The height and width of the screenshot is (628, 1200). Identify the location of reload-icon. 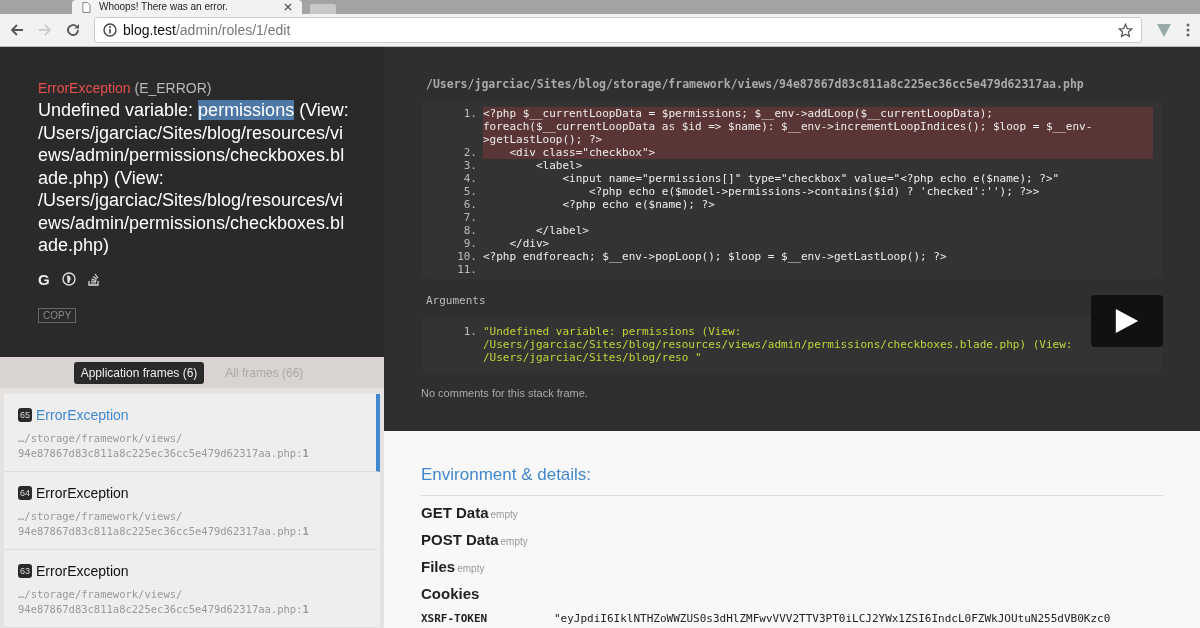
(73, 30).